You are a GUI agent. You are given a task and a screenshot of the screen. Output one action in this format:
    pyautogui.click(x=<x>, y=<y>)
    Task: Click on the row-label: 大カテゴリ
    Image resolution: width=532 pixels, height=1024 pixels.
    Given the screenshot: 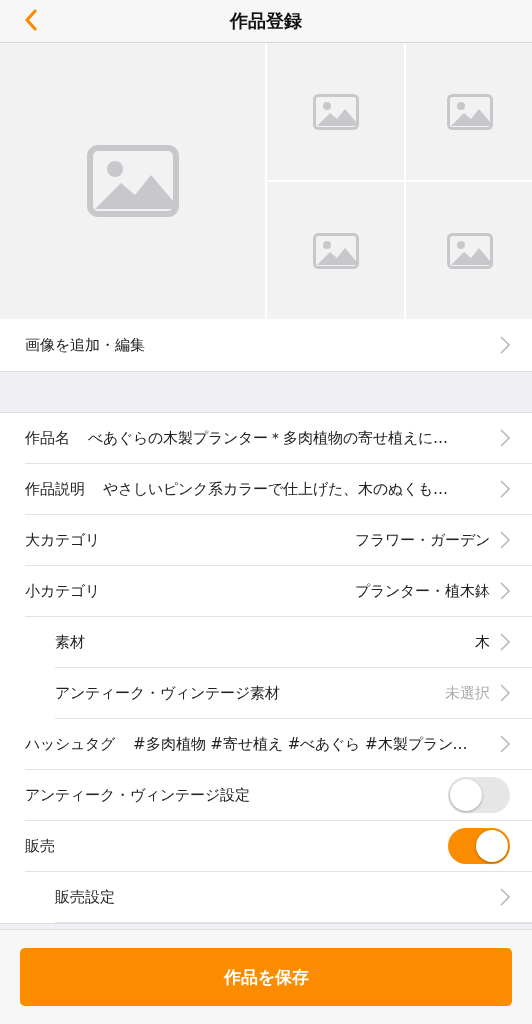 What is the action you would take?
    pyautogui.click(x=62, y=540)
    